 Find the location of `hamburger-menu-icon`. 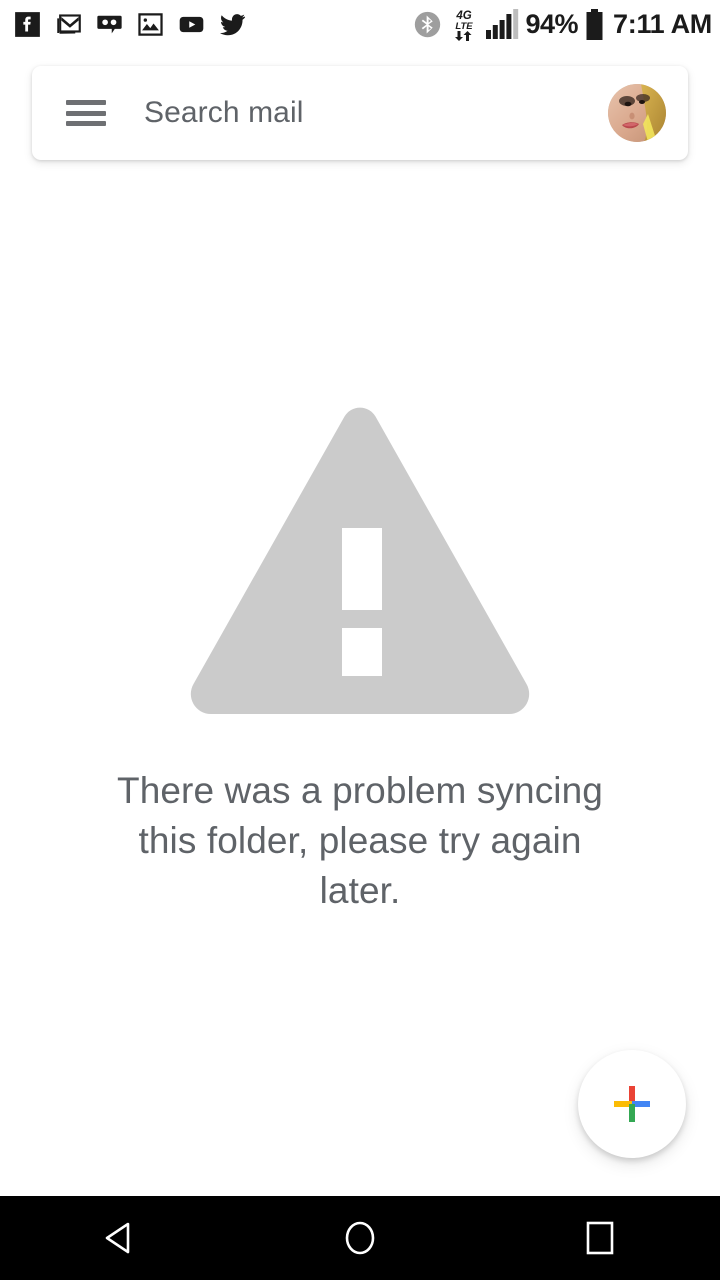

hamburger-menu-icon is located at coordinates (86, 113).